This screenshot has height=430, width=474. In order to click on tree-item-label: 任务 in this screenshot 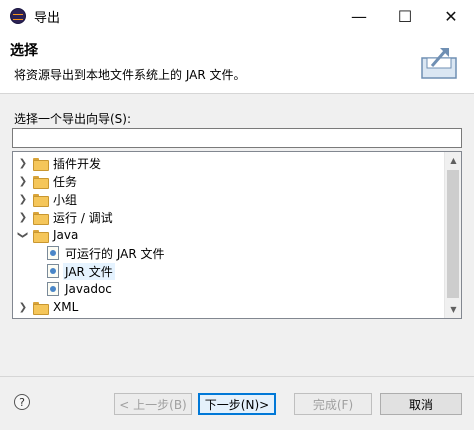, I will do `click(65, 181)`.